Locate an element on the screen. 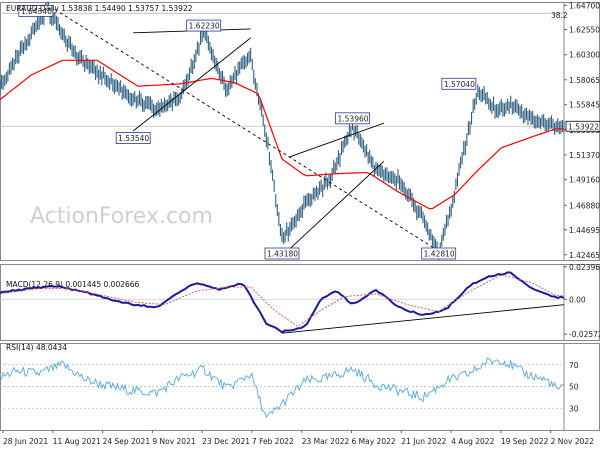 Image resolution: width=600 pixels, height=450 pixels. y-tick-label: 1.58065 is located at coordinates (584, 80).